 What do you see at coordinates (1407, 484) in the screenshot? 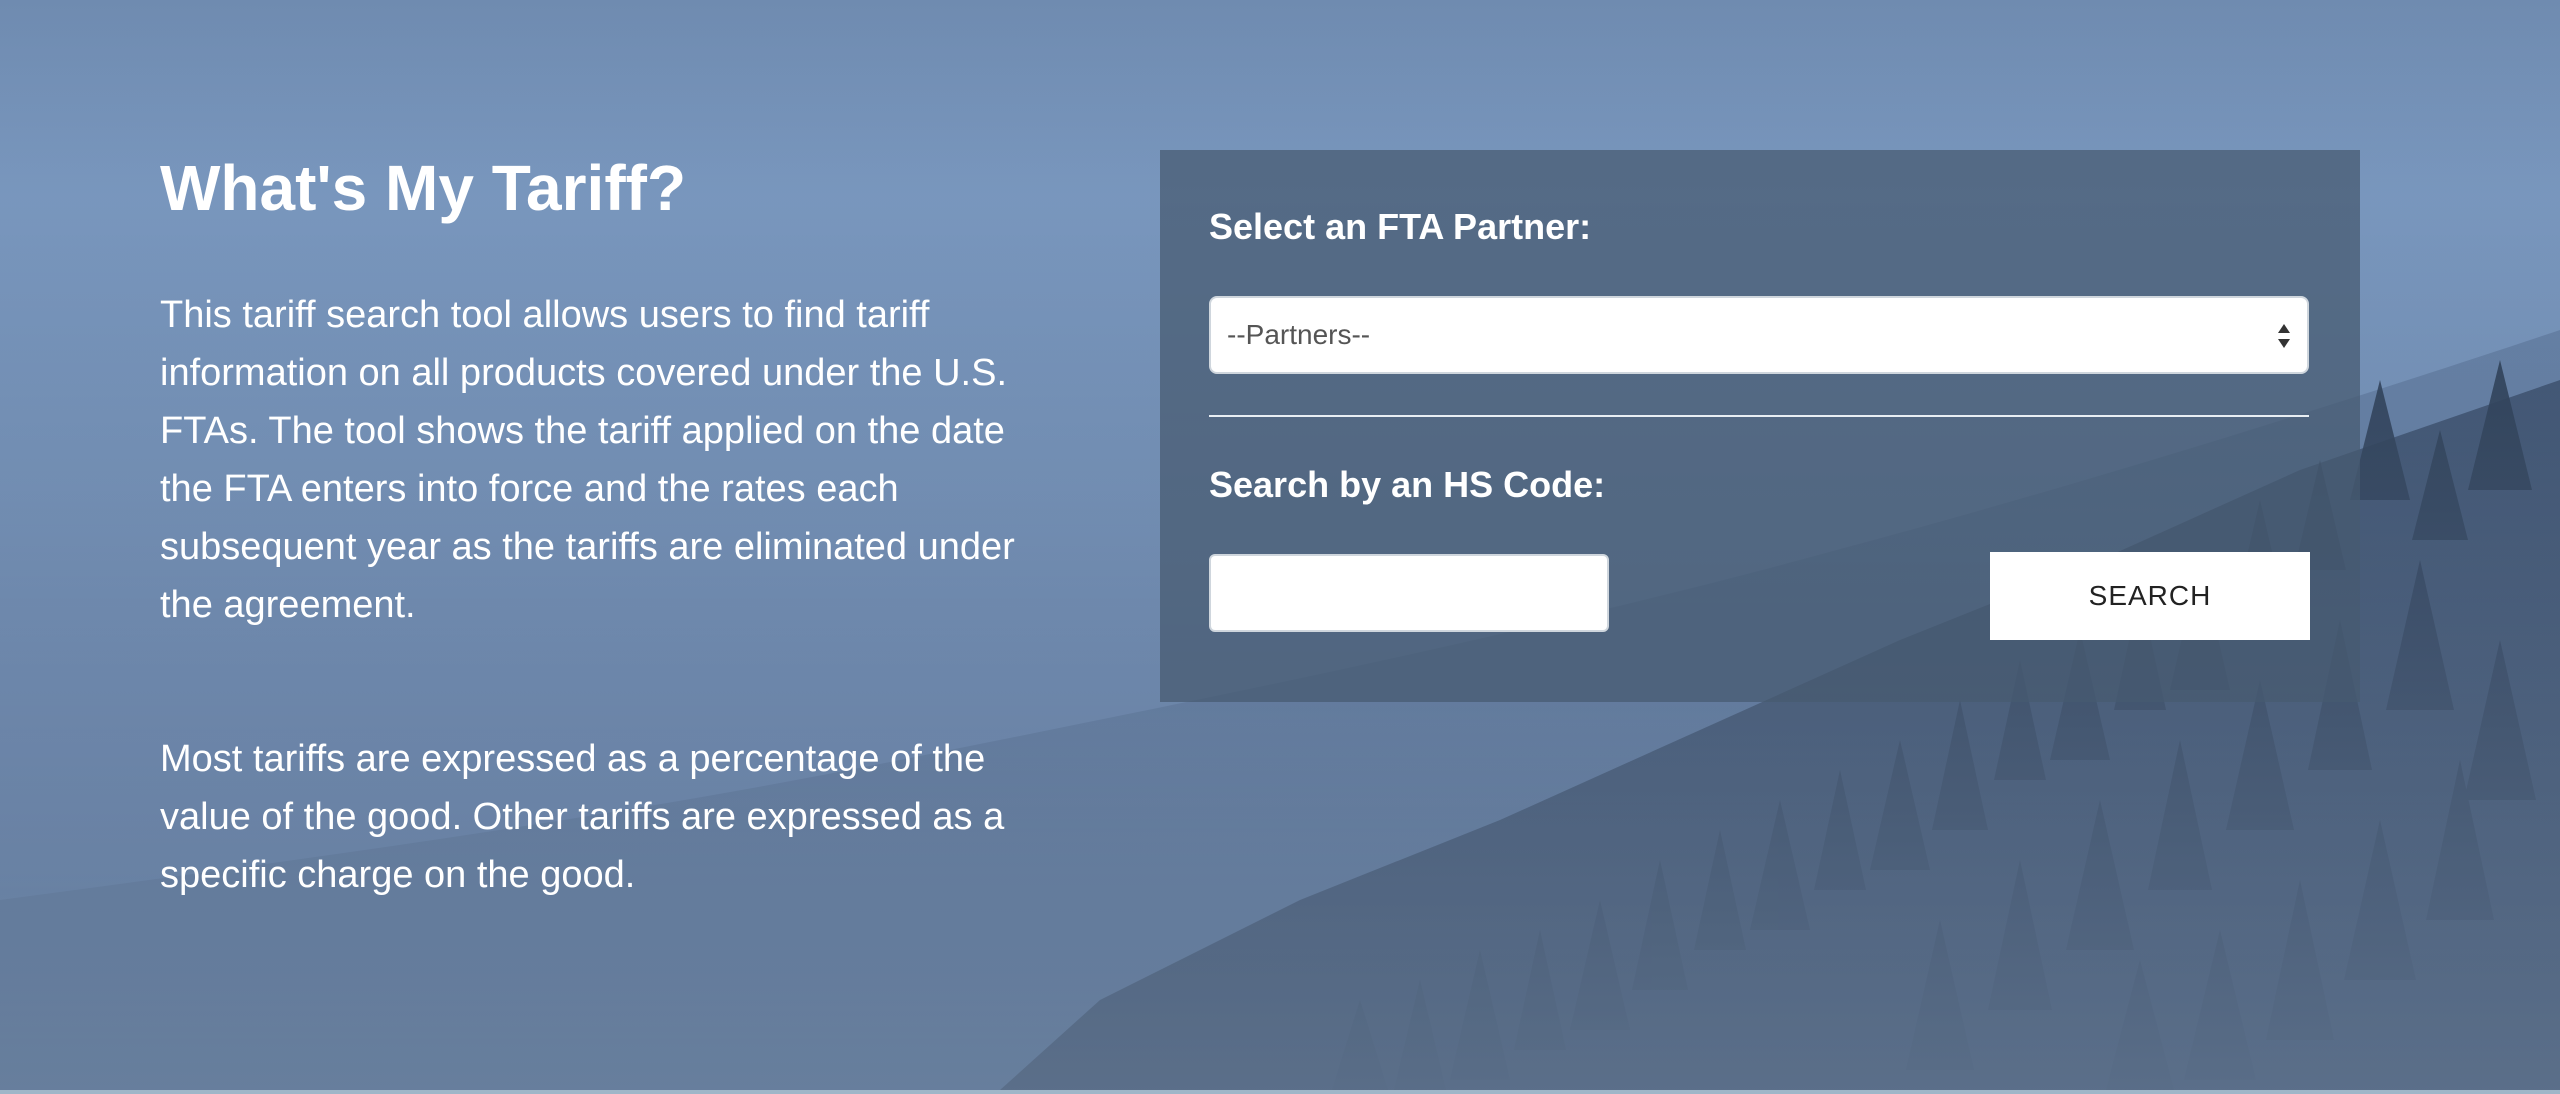
I see `hs-code-label: Search by an HS Code:` at bounding box center [1407, 484].